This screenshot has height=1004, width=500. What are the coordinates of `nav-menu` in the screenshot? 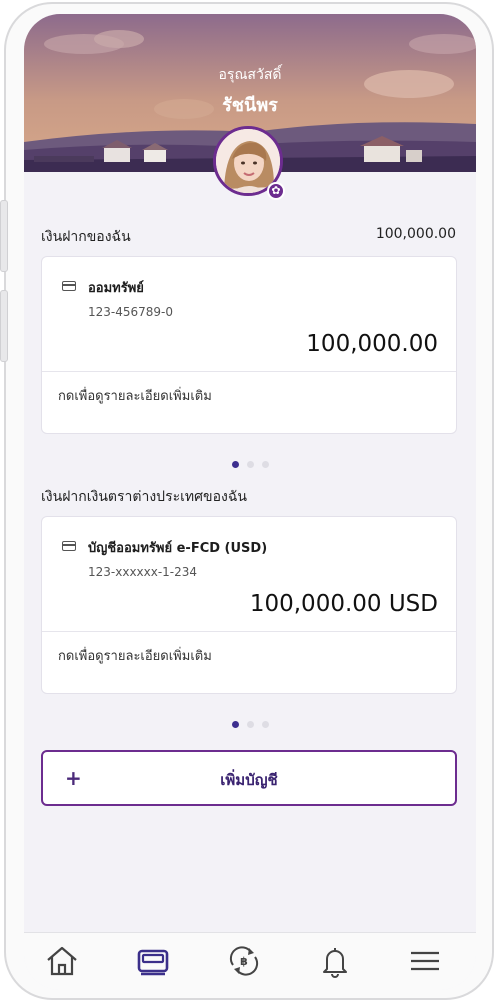 It's located at (425, 961).